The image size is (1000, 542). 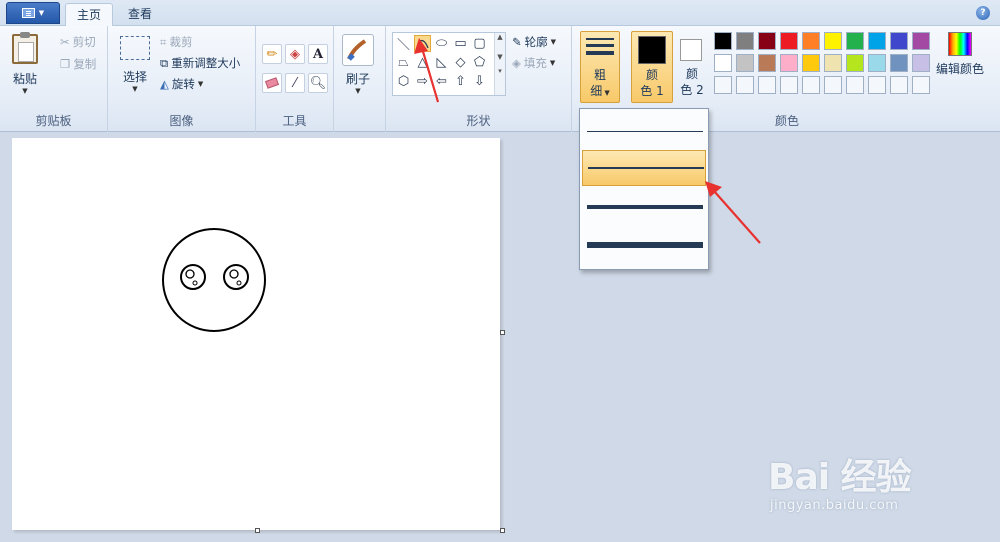 What do you see at coordinates (516, 63) in the screenshot?
I see `fill-icon: ◈` at bounding box center [516, 63].